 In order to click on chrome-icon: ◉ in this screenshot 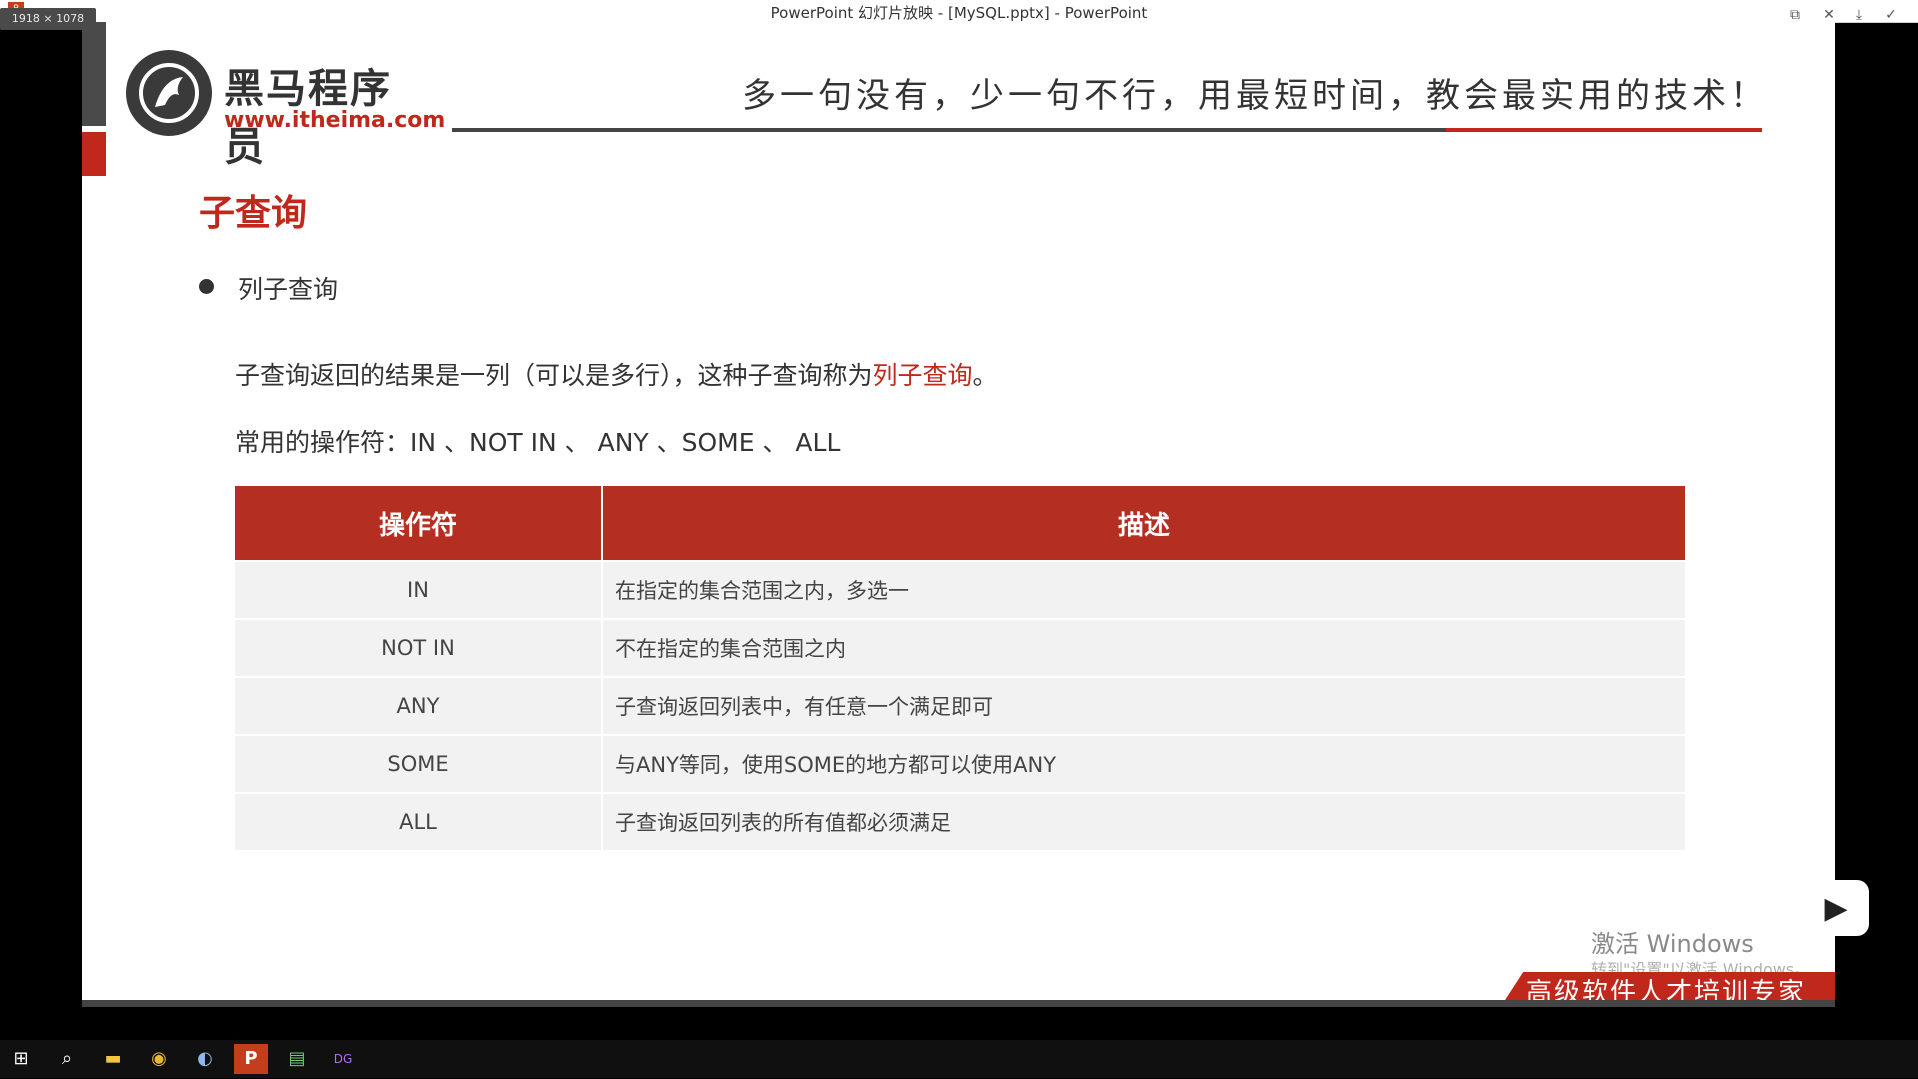, I will do `click(159, 1059)`.